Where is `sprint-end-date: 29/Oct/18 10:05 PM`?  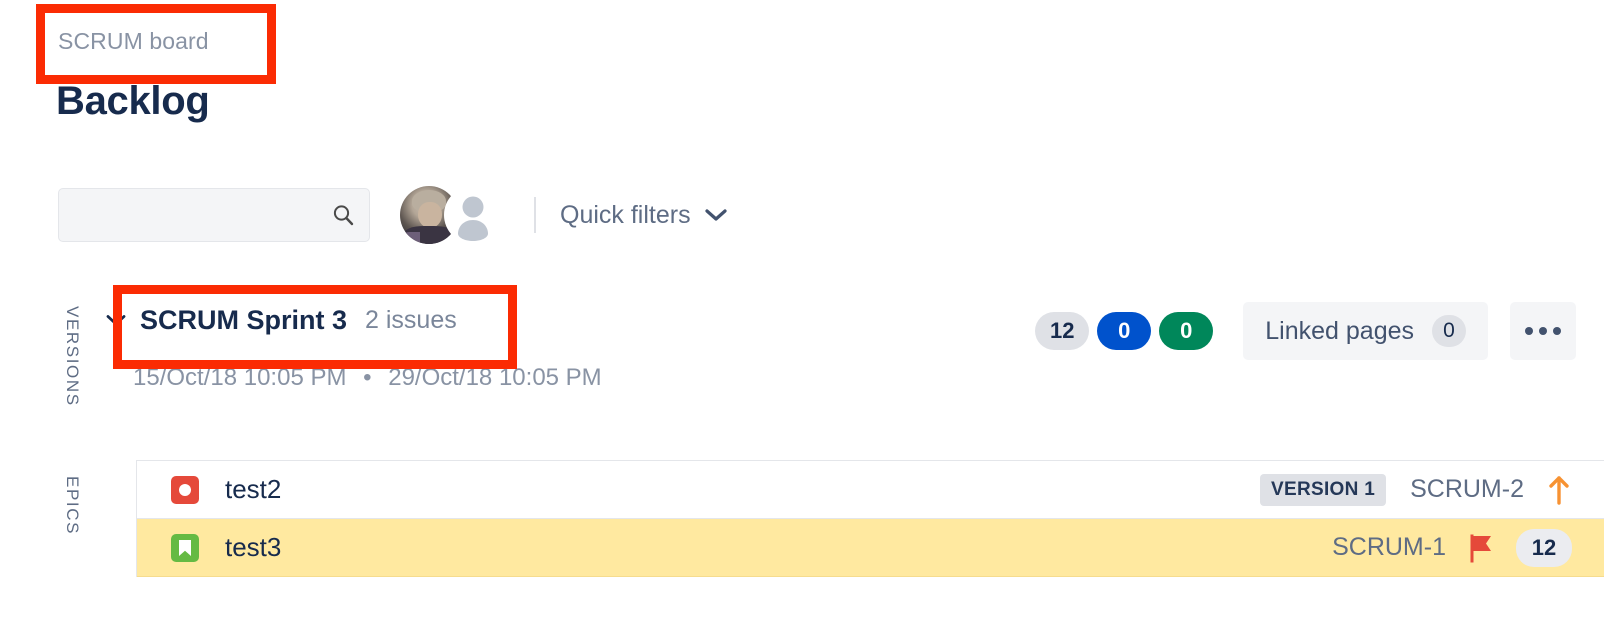
sprint-end-date: 29/Oct/18 10:05 PM is located at coordinates (495, 377).